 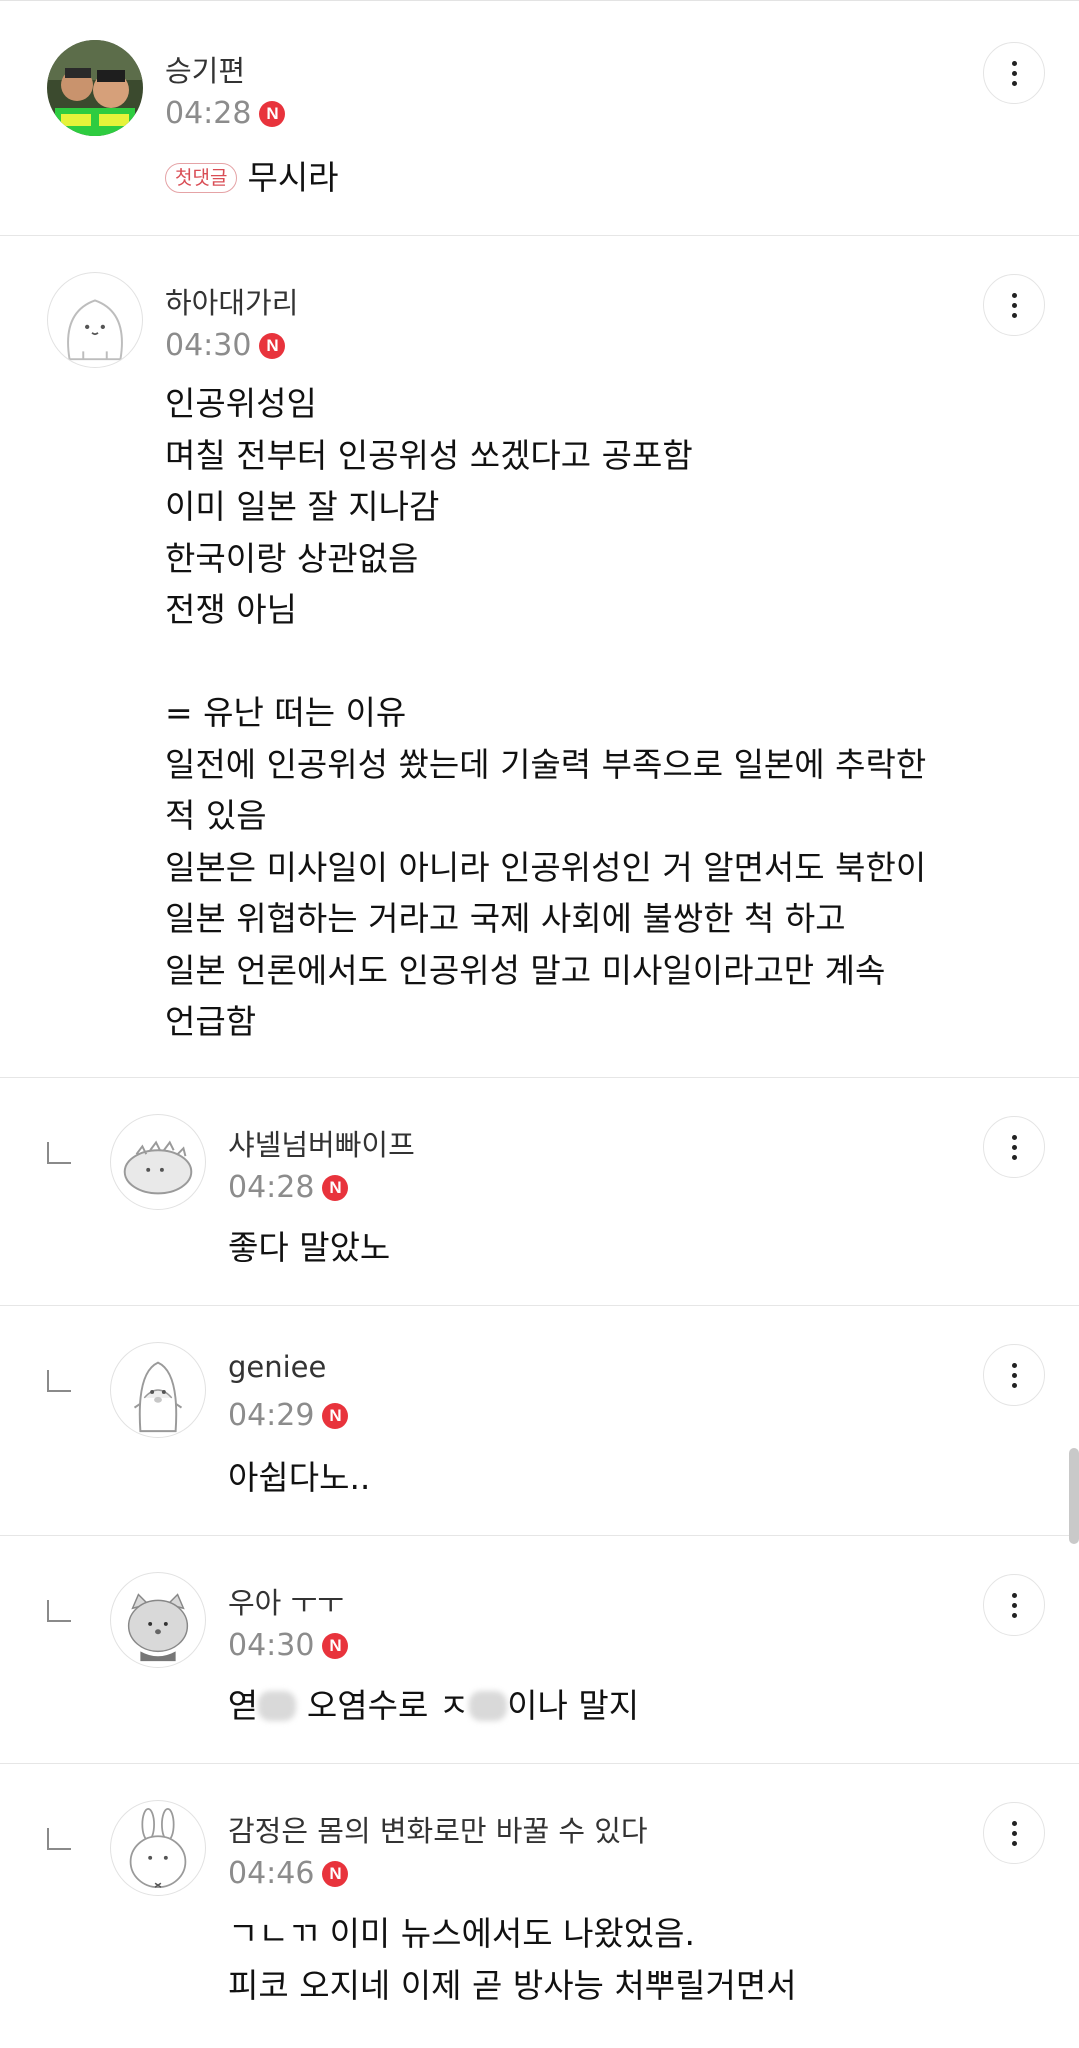 I want to click on reply-time: 04:28 N, so click(x=288, y=1187).